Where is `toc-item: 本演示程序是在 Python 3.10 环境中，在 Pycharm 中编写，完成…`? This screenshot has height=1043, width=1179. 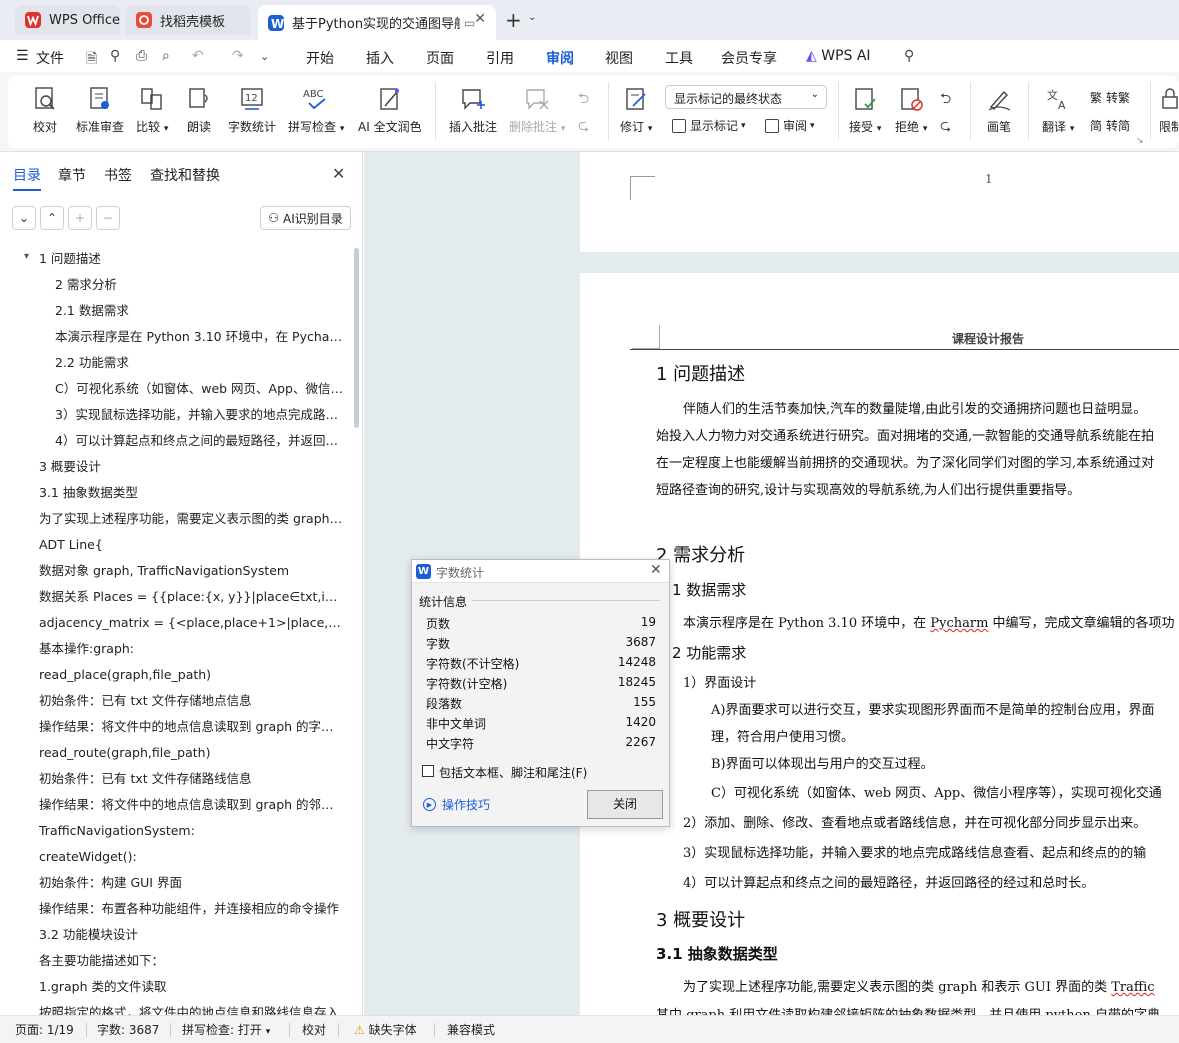 toc-item: 本演示程序是在 Python 3.10 环境中，在 Pycharm 中编写，完成… is located at coordinates (200, 337).